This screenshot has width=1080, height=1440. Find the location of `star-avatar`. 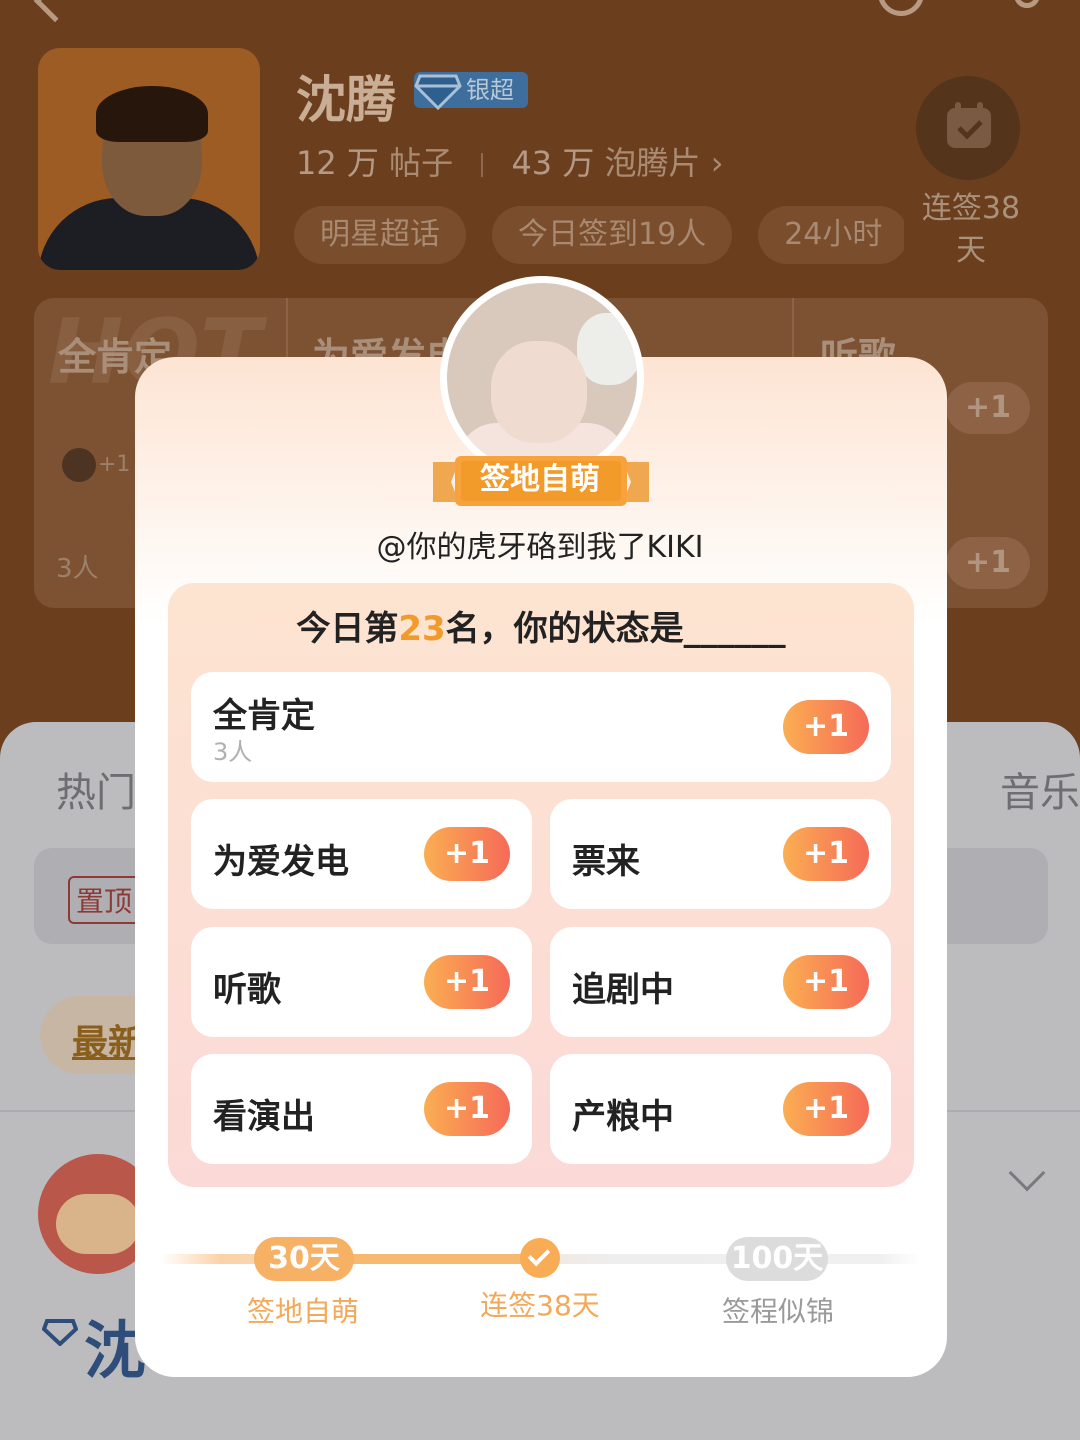

star-avatar is located at coordinates (149, 159).